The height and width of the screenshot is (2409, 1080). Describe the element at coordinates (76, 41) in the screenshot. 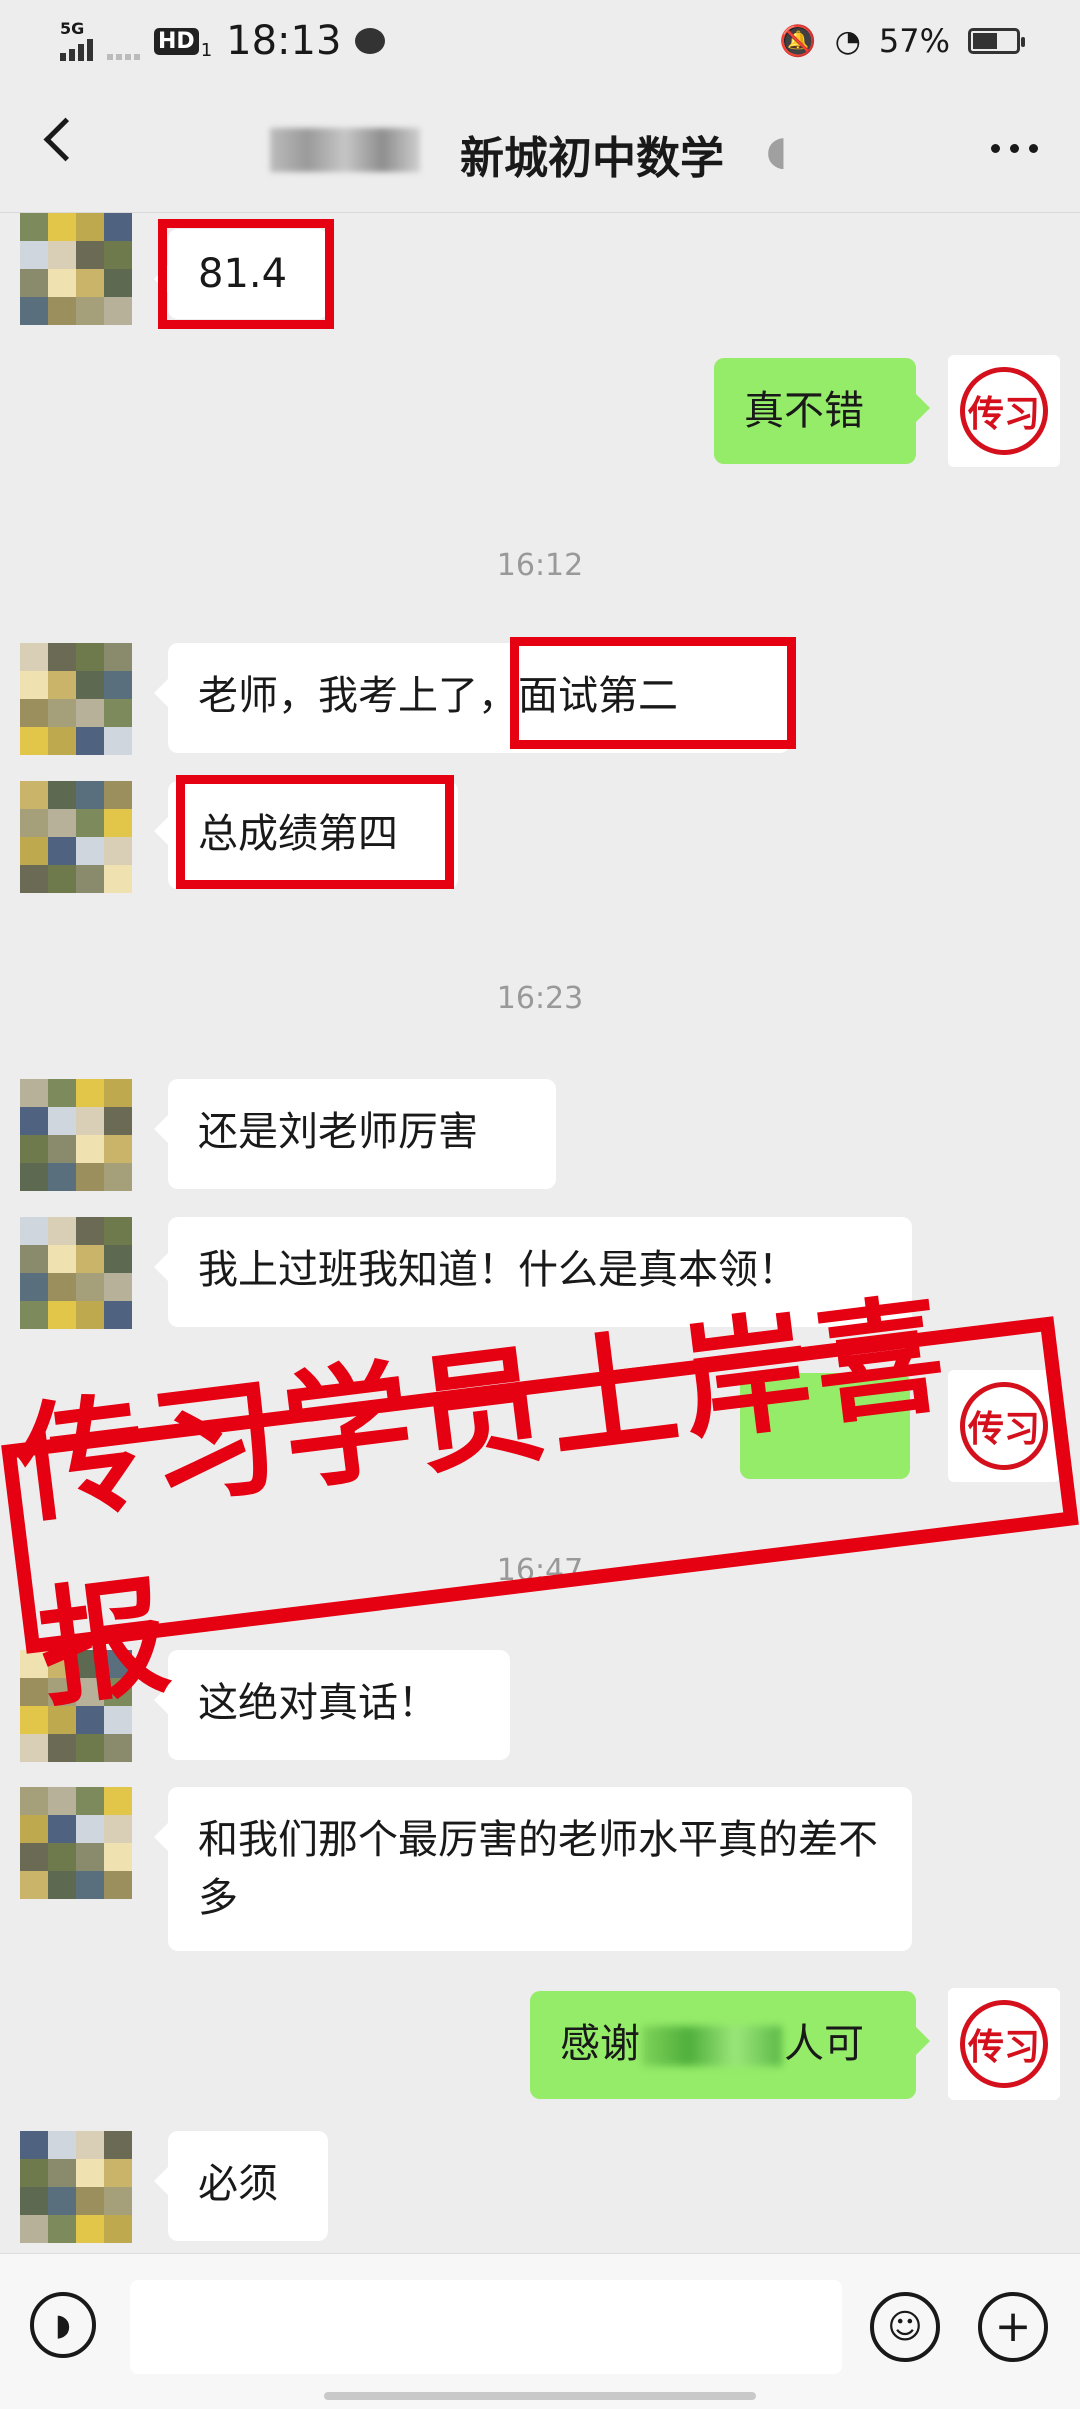

I see `signal-icon: 5G` at that location.